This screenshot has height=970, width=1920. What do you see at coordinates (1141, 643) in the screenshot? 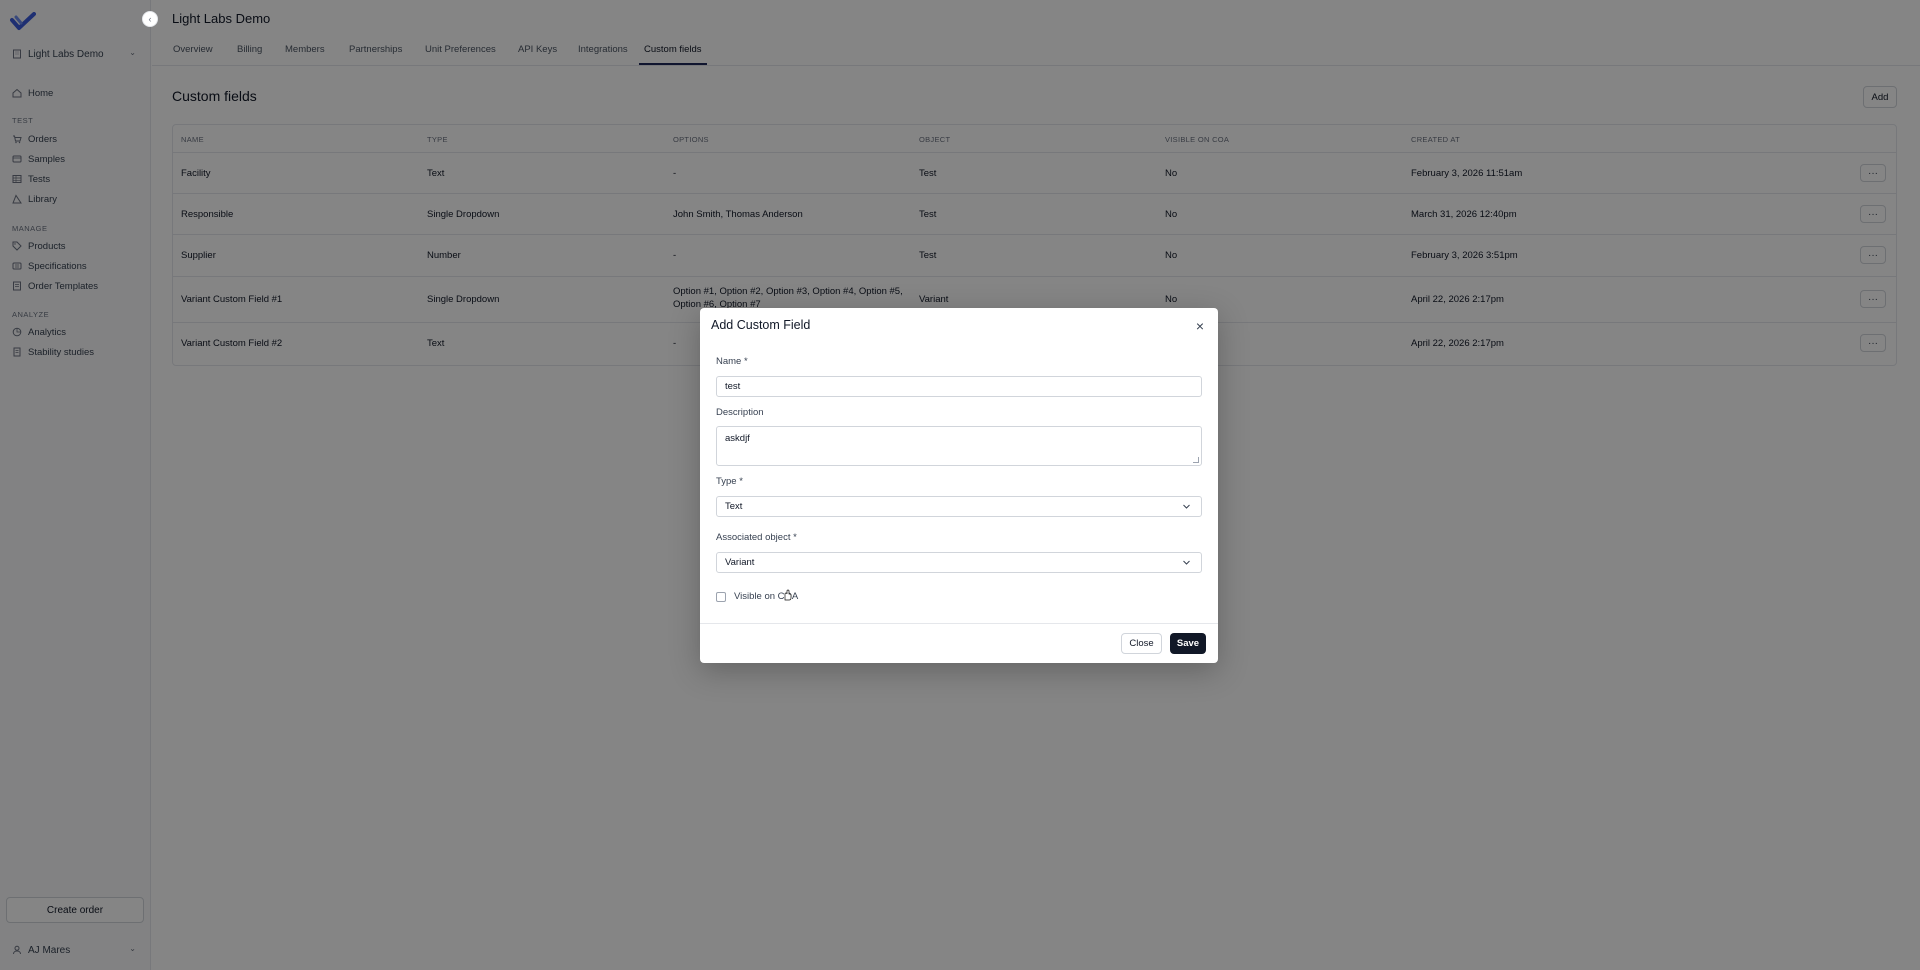
I see `close-button: Close` at bounding box center [1141, 643].